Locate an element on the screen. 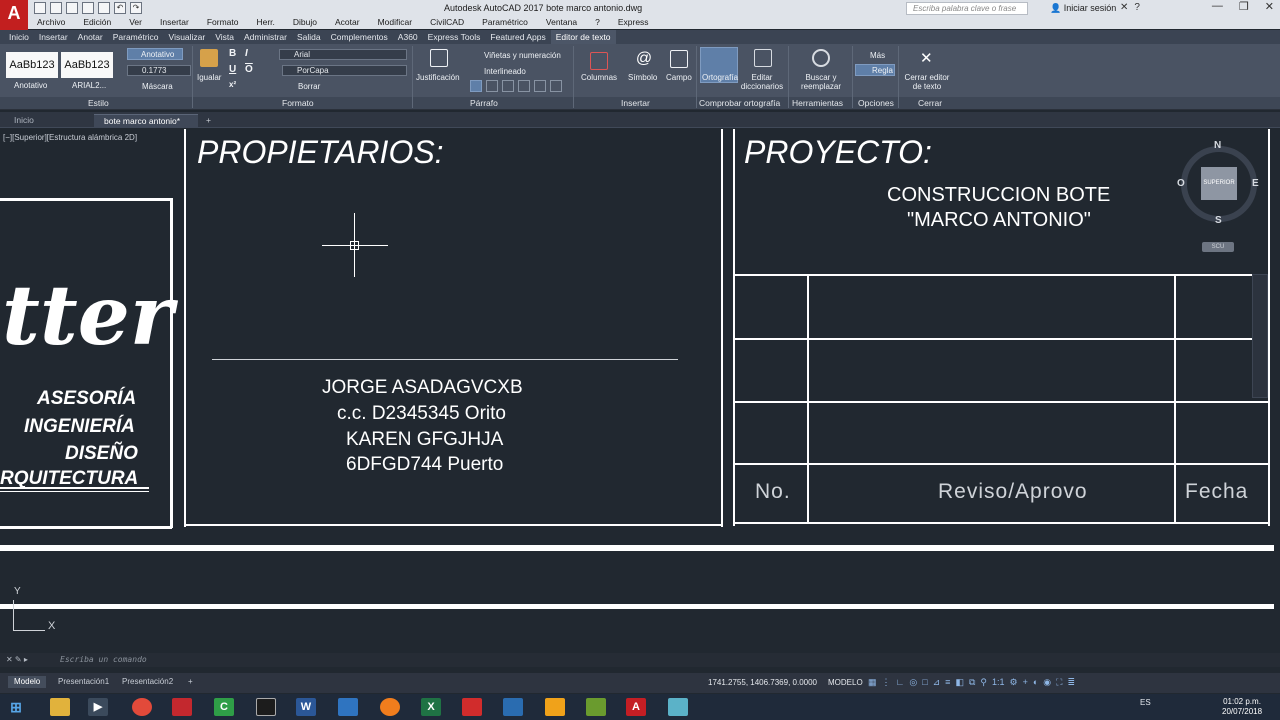  chrome-icon is located at coordinates (142, 707).